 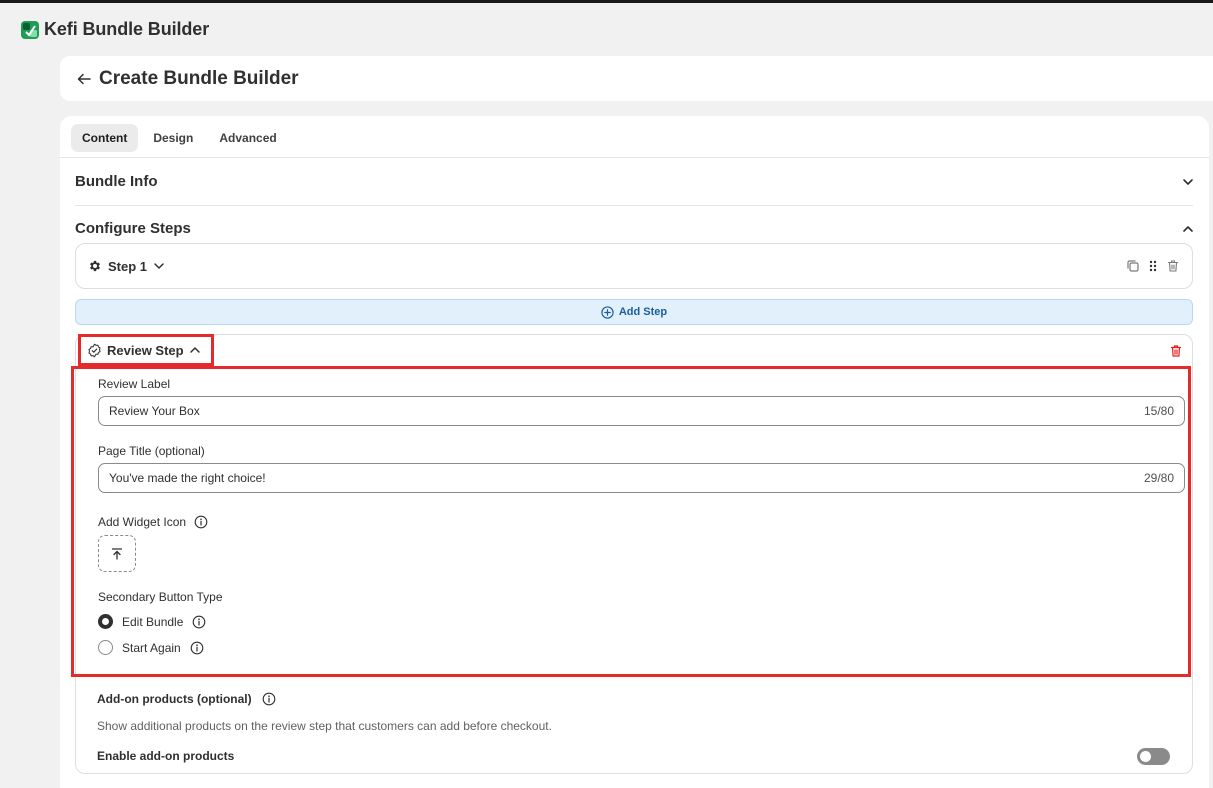 What do you see at coordinates (142, 522) in the screenshot?
I see `widget-icon-label: Add Widget Icon` at bounding box center [142, 522].